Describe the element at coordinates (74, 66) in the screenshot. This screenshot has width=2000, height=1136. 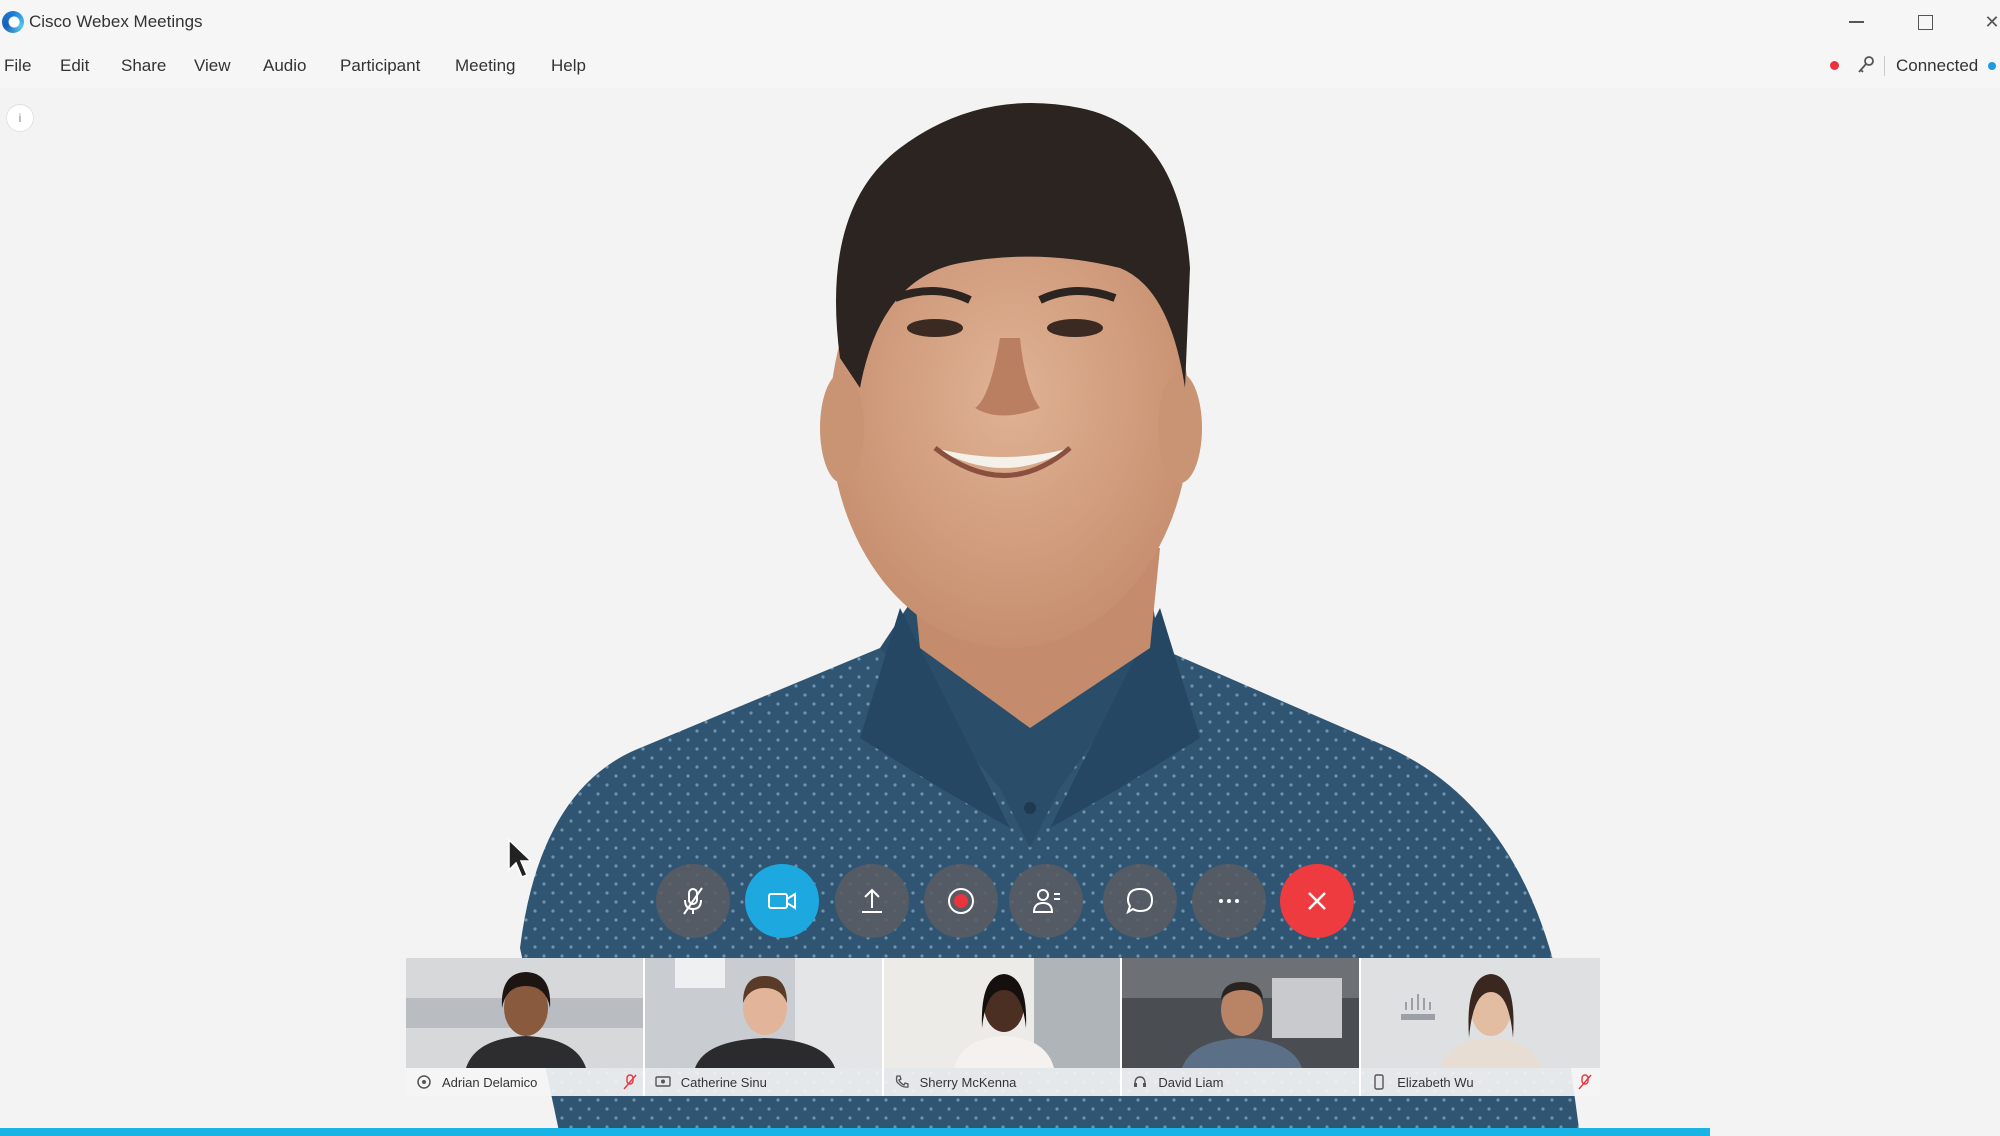
I see `menu-edit: Edit` at that location.